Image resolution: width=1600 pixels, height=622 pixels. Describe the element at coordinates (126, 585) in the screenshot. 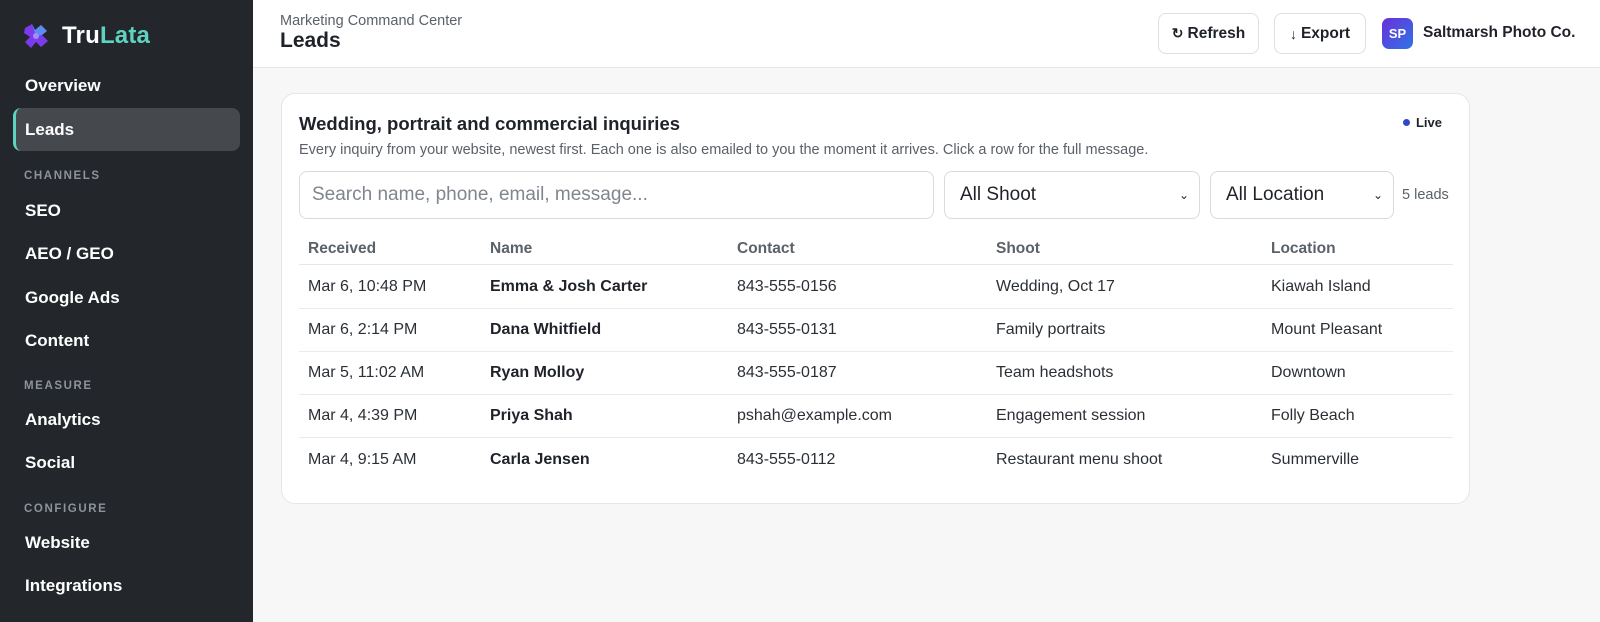

I see `sidebar-item-integrations: Integrations` at that location.